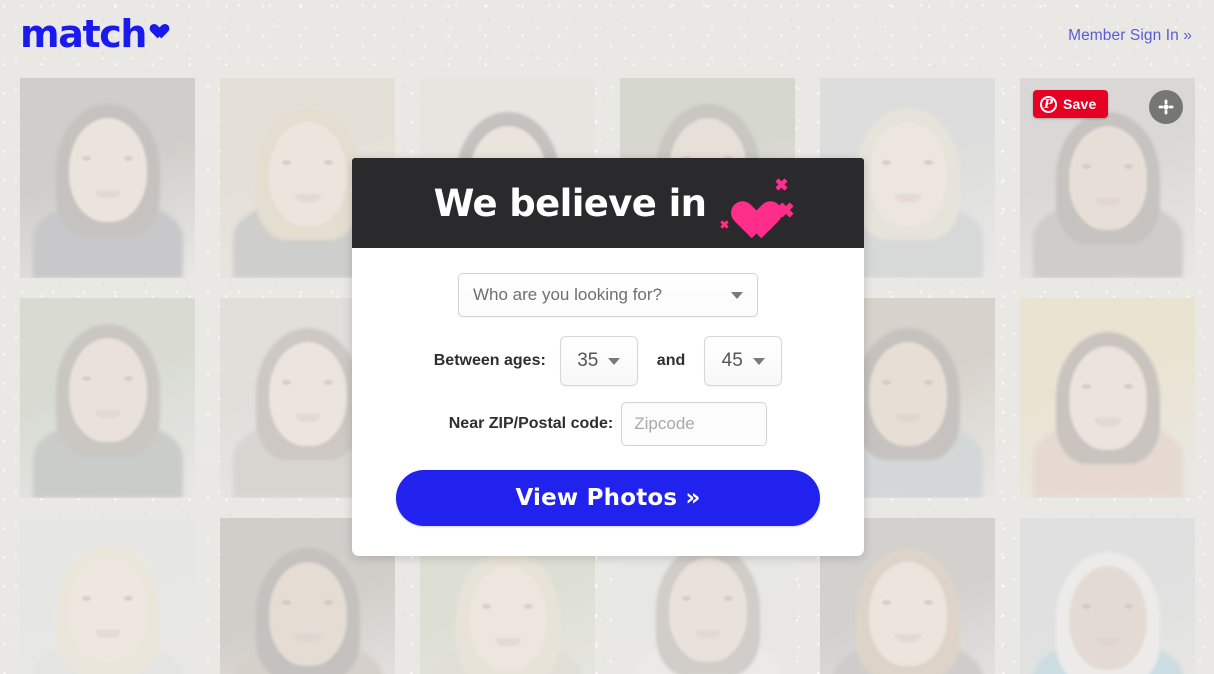 This screenshot has width=1214, height=674. What do you see at coordinates (608, 498) in the screenshot?
I see `view-photos-button: View Photos »` at bounding box center [608, 498].